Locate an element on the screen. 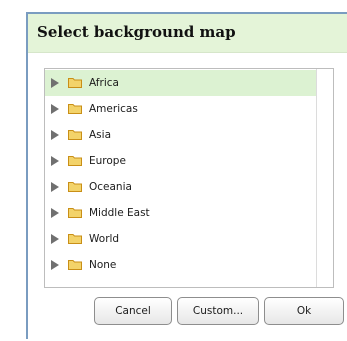 The width and height of the screenshot is (347, 341). tree-item-americas: Americas is located at coordinates (181, 109).